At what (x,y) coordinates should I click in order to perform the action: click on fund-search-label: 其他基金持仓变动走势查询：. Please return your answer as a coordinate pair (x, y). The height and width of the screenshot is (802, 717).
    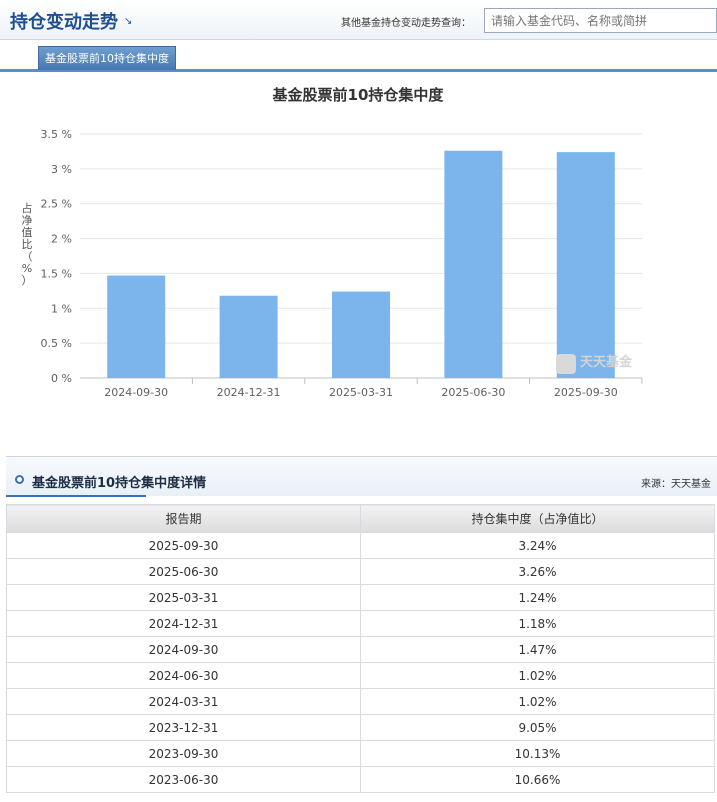
    Looking at the image, I should click on (406, 23).